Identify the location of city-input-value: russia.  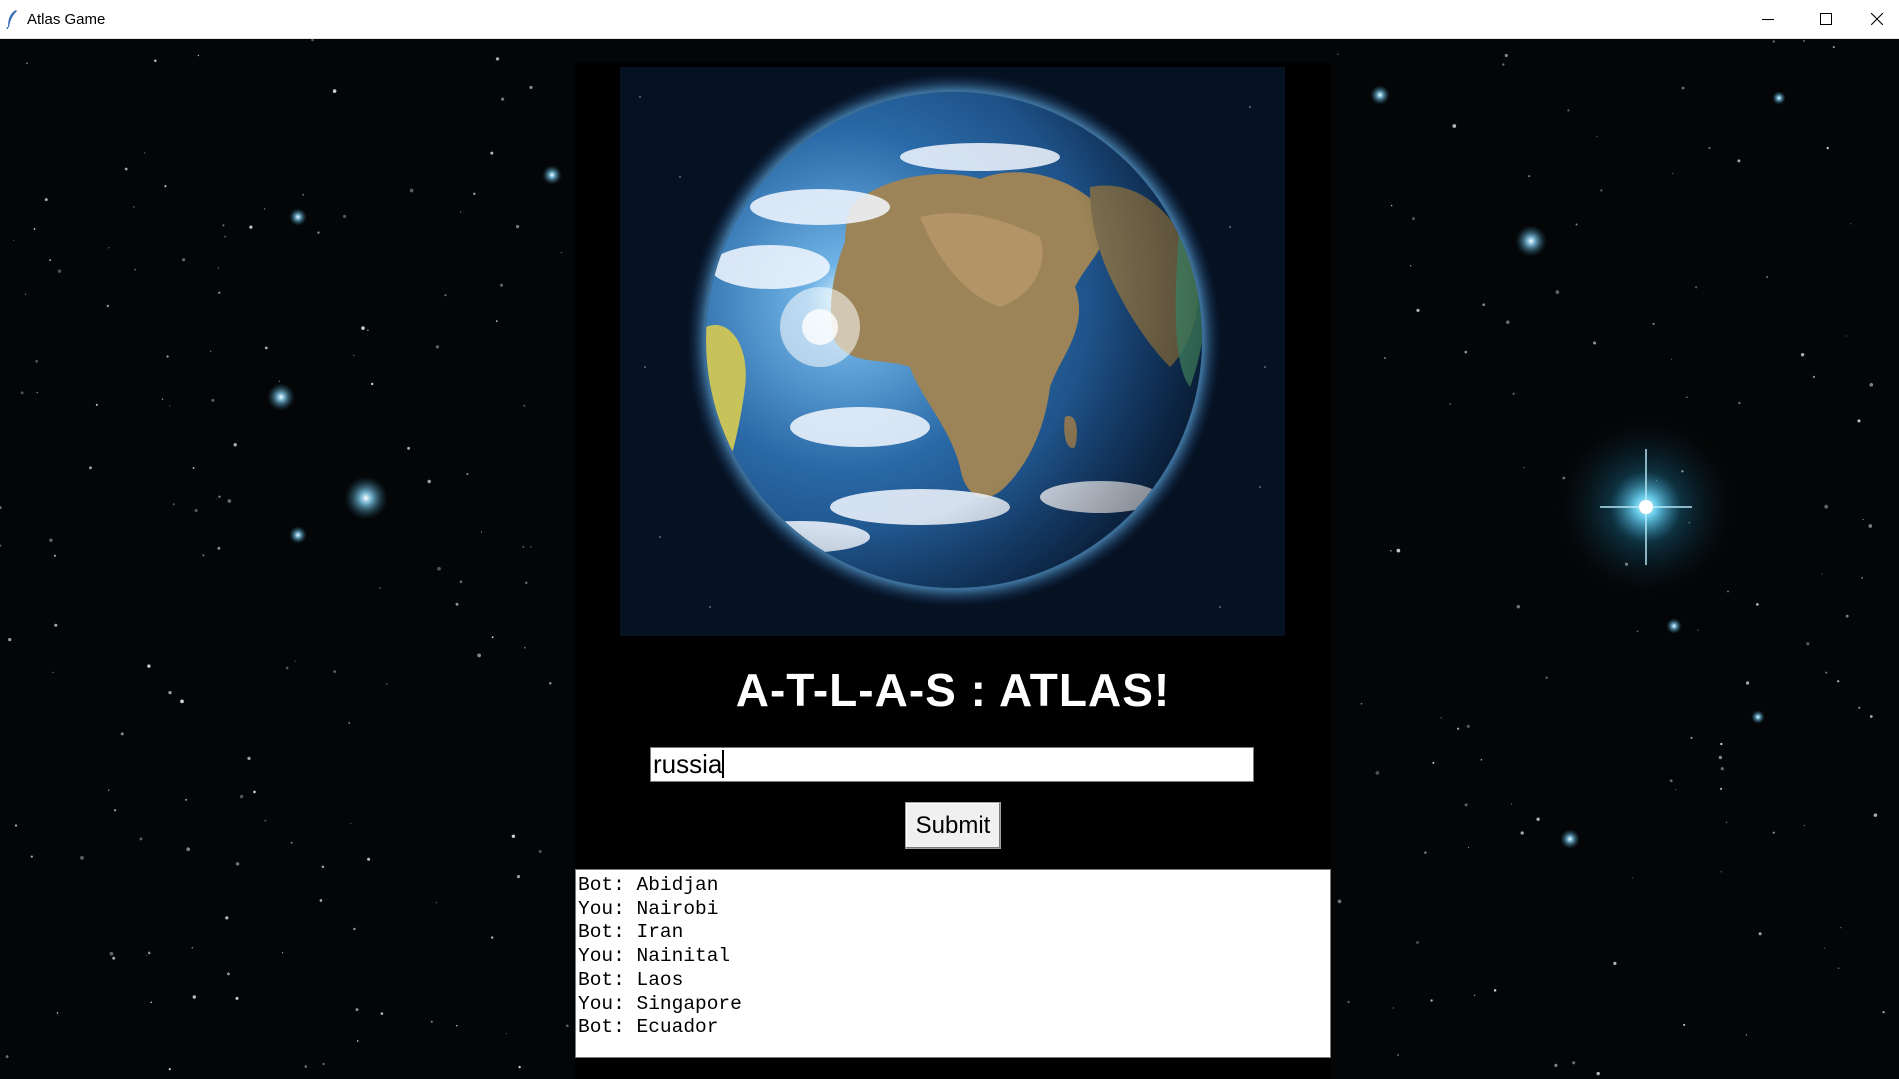
(688, 764).